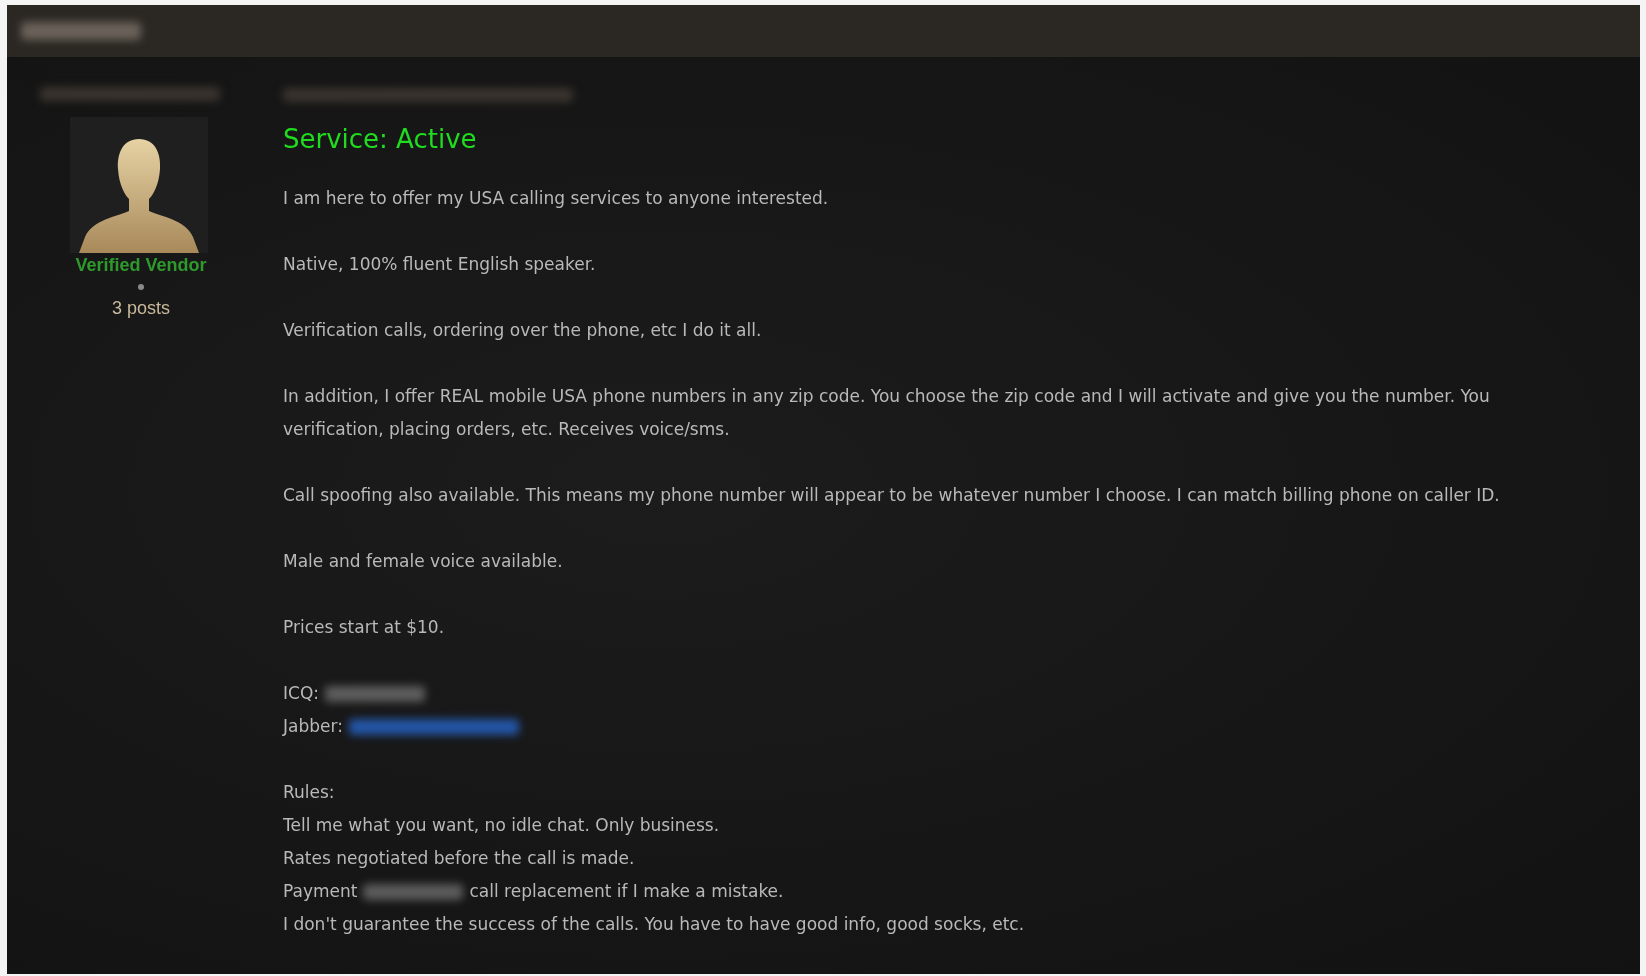  What do you see at coordinates (364, 627) in the screenshot?
I see `post-text: Prices start at $10.` at bounding box center [364, 627].